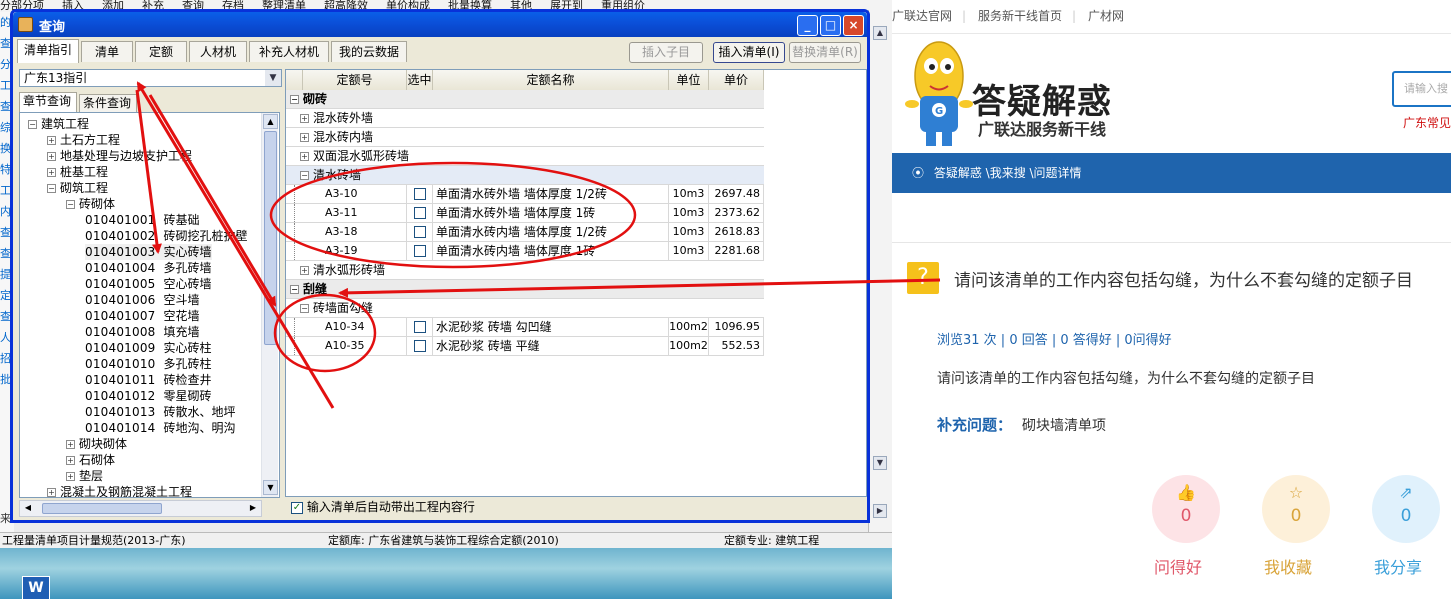 The image size is (1451, 600). I want to click on link-service-home: 服务新干线首页, so click(1020, 16).